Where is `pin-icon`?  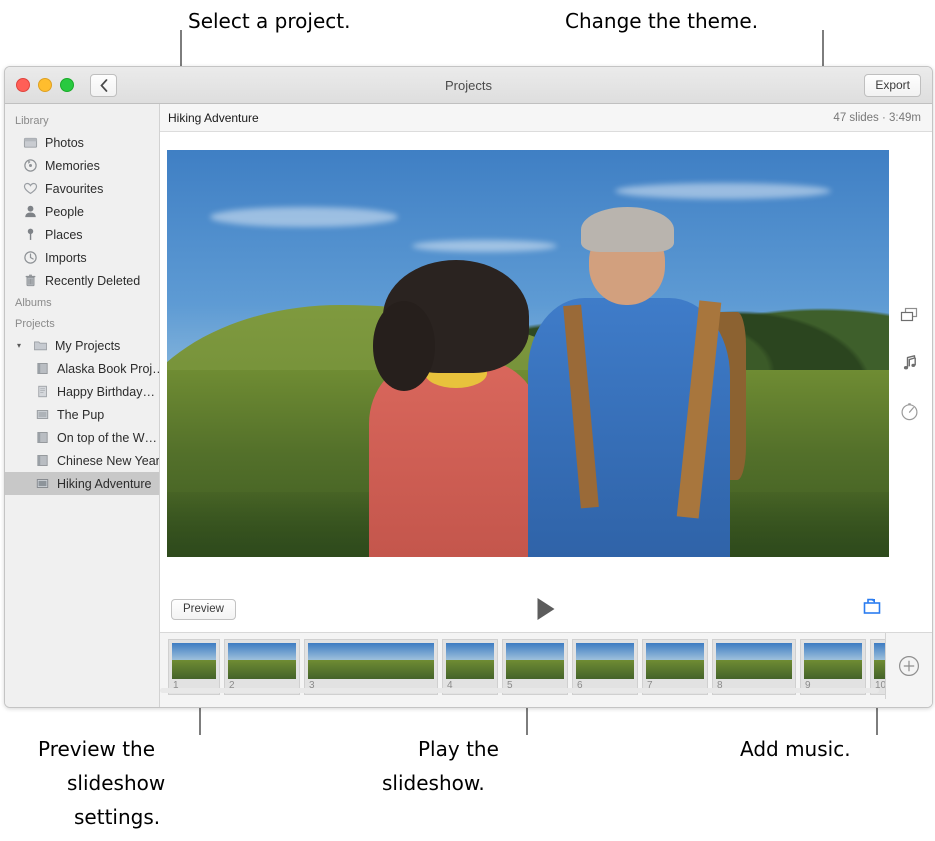
pin-icon is located at coordinates (30, 234).